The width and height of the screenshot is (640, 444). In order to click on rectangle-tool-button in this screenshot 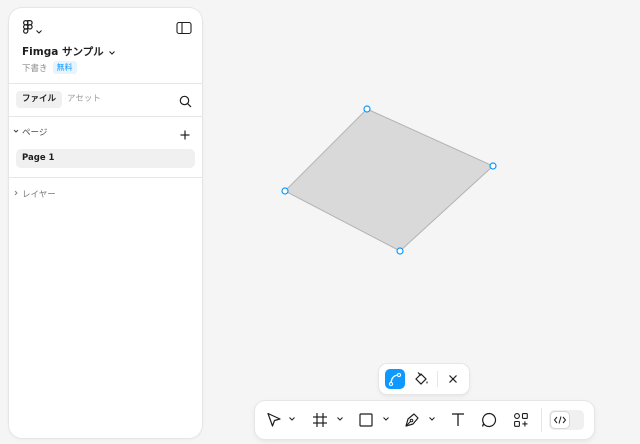, I will do `click(366, 420)`.